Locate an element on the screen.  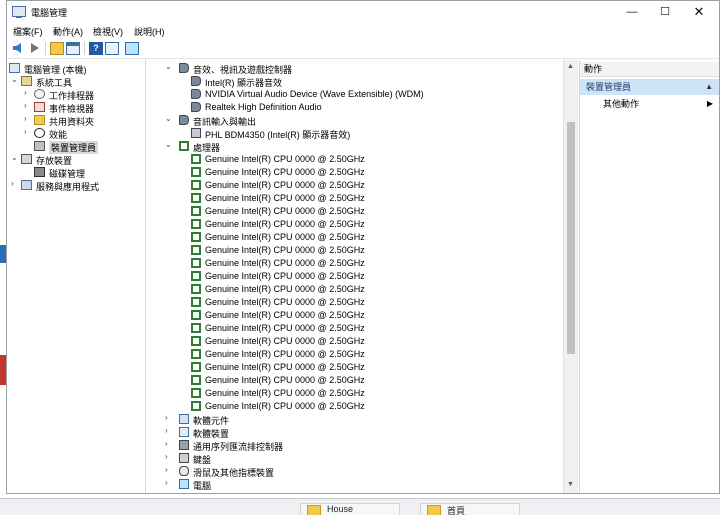
usb-controller-icon is located at coordinates (184, 445).